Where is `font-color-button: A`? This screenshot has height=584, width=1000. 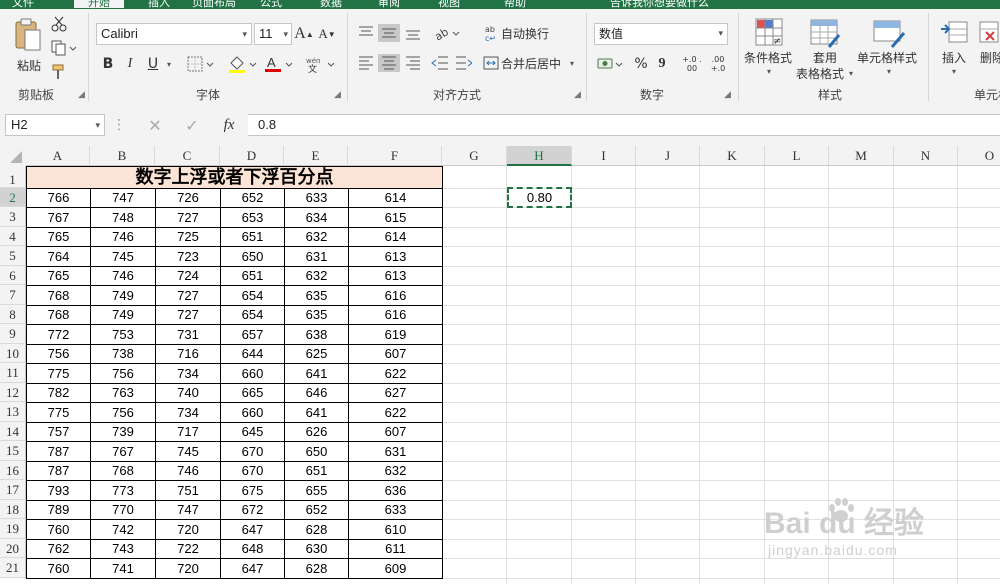
font-color-button: A is located at coordinates (279, 64).